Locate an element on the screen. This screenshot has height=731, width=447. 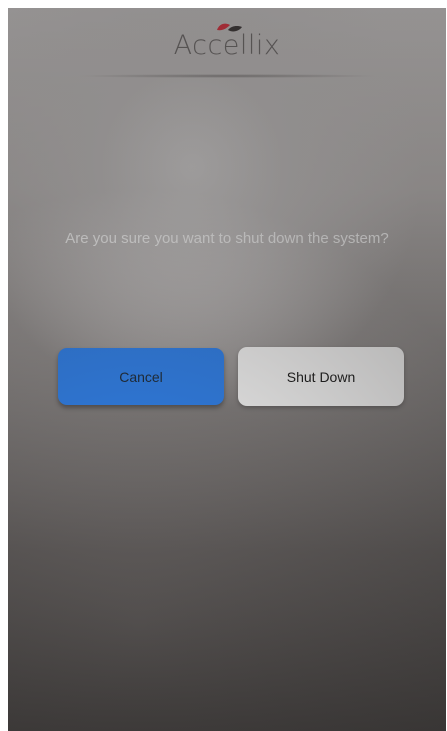
cancel-button-label: Cancel is located at coordinates (141, 376).